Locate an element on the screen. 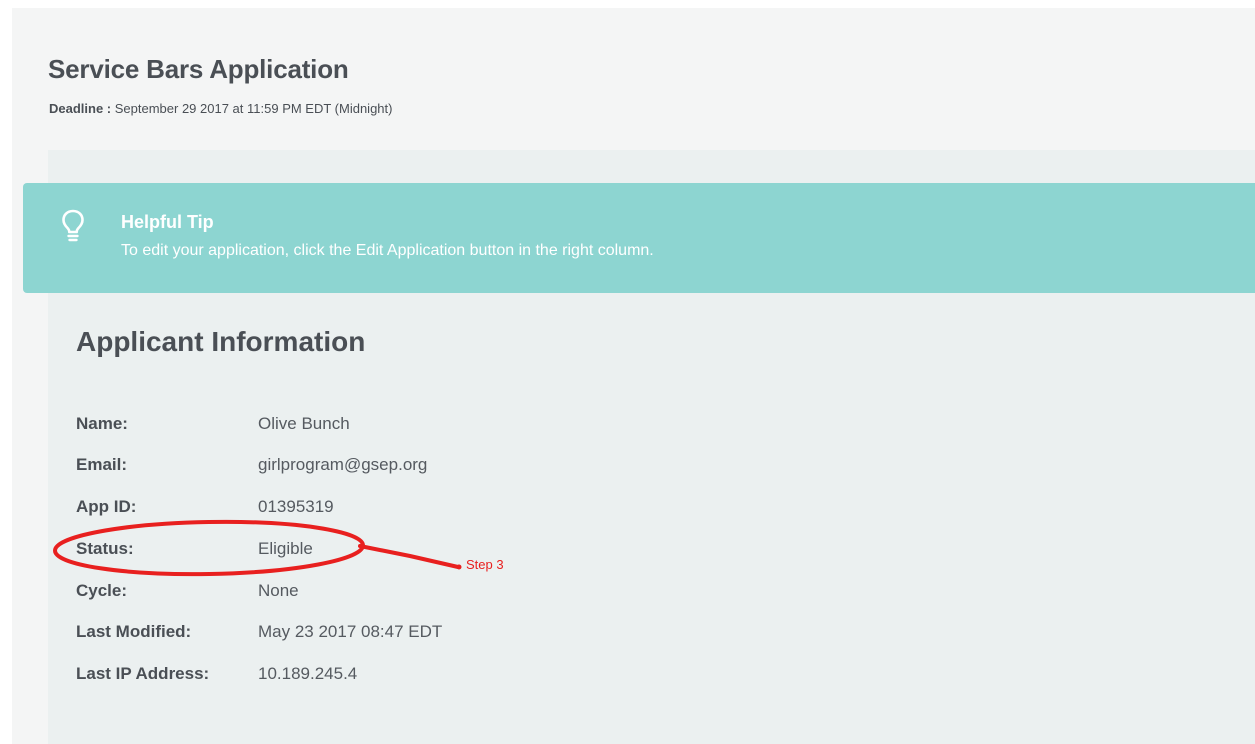  info-label: Name: is located at coordinates (102, 423).